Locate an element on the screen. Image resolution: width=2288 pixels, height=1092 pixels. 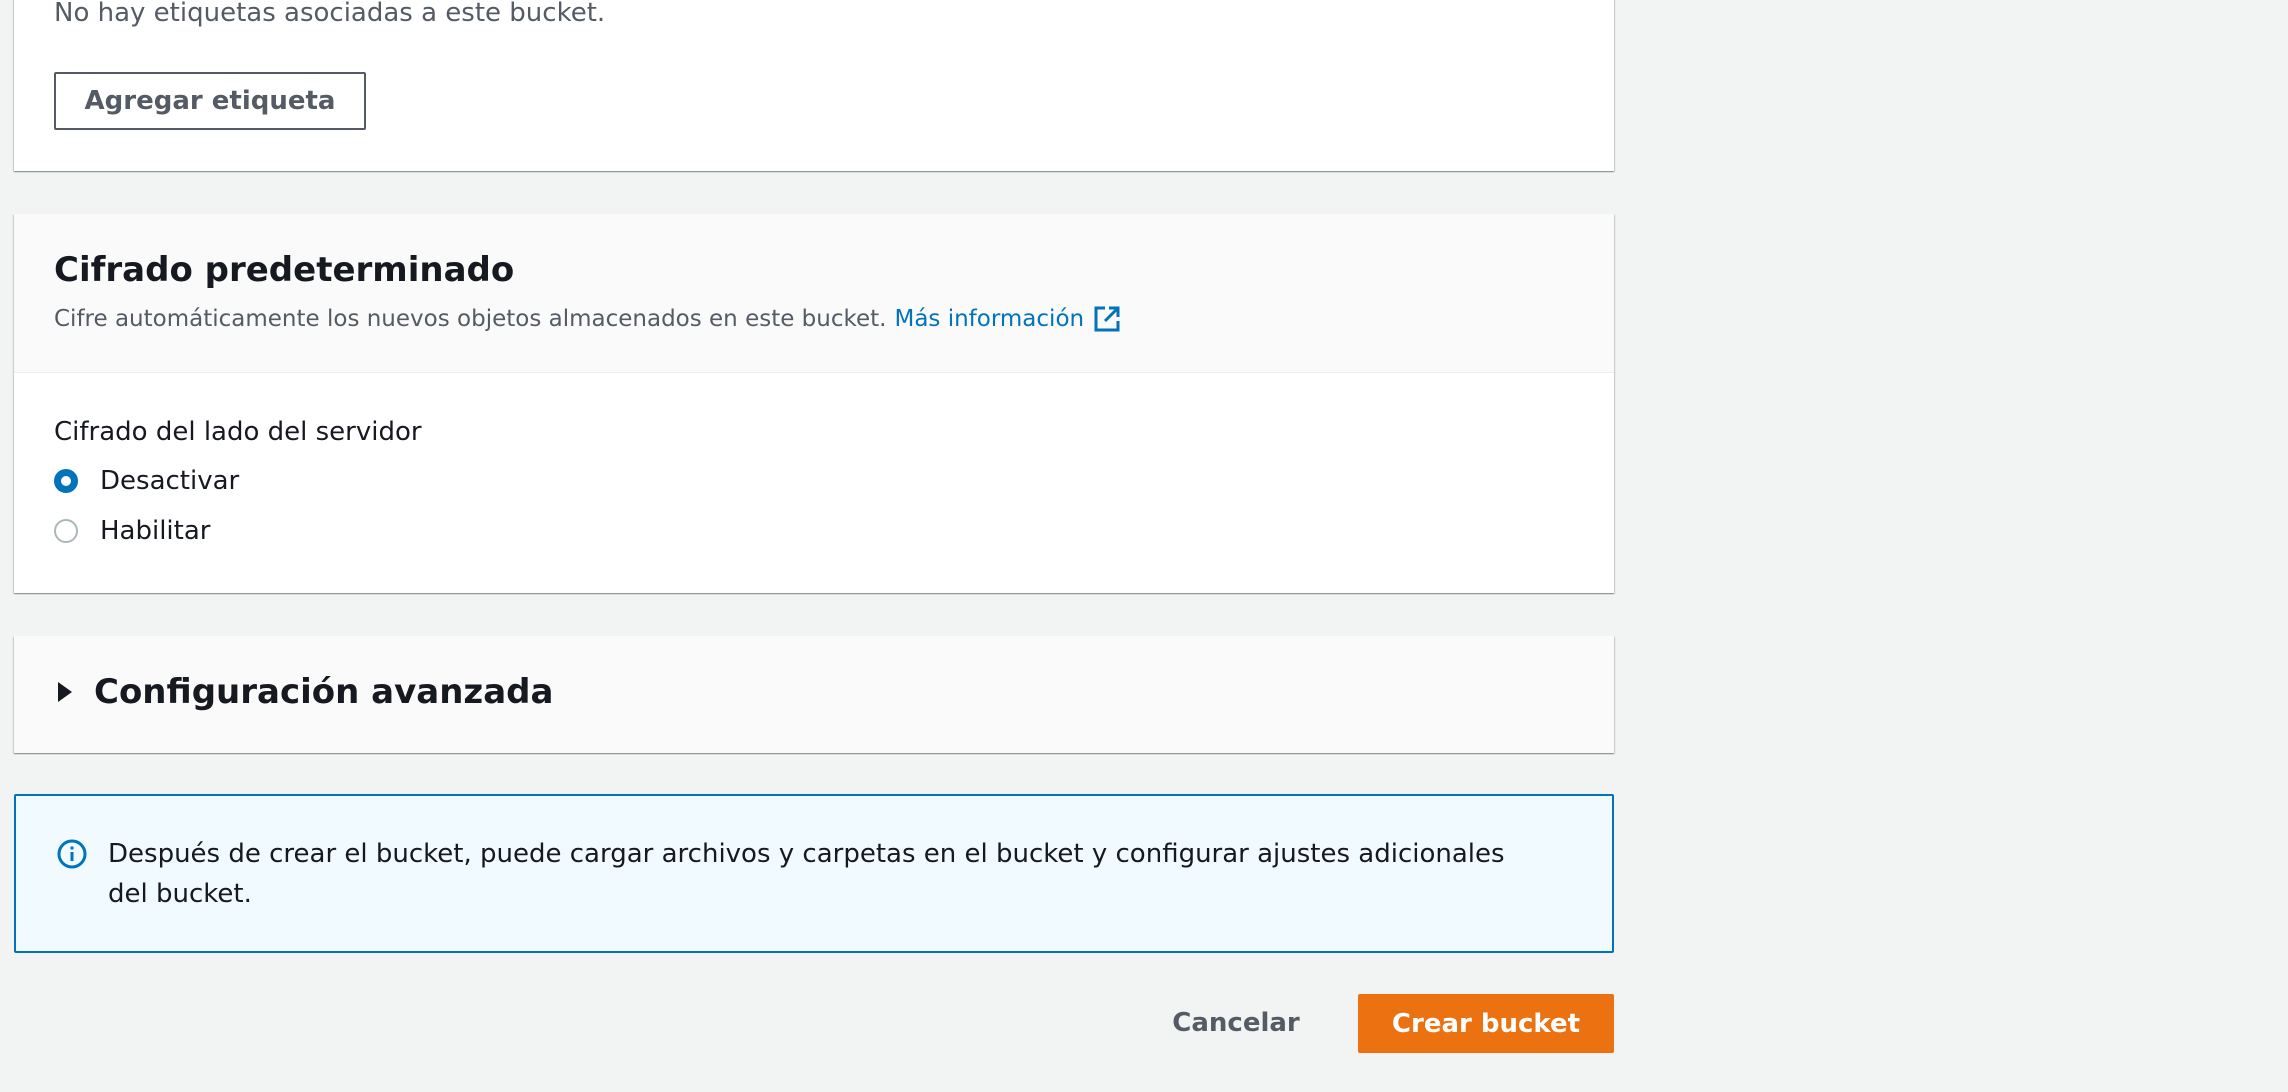
server-side-encryption-label: Cifrado del lado del servidor is located at coordinates (238, 432).